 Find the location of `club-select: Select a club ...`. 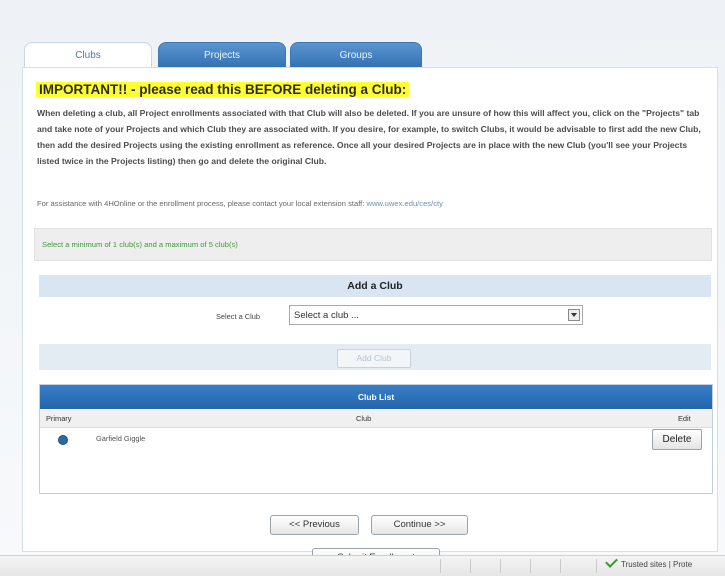

club-select: Select a club ... is located at coordinates (436, 315).